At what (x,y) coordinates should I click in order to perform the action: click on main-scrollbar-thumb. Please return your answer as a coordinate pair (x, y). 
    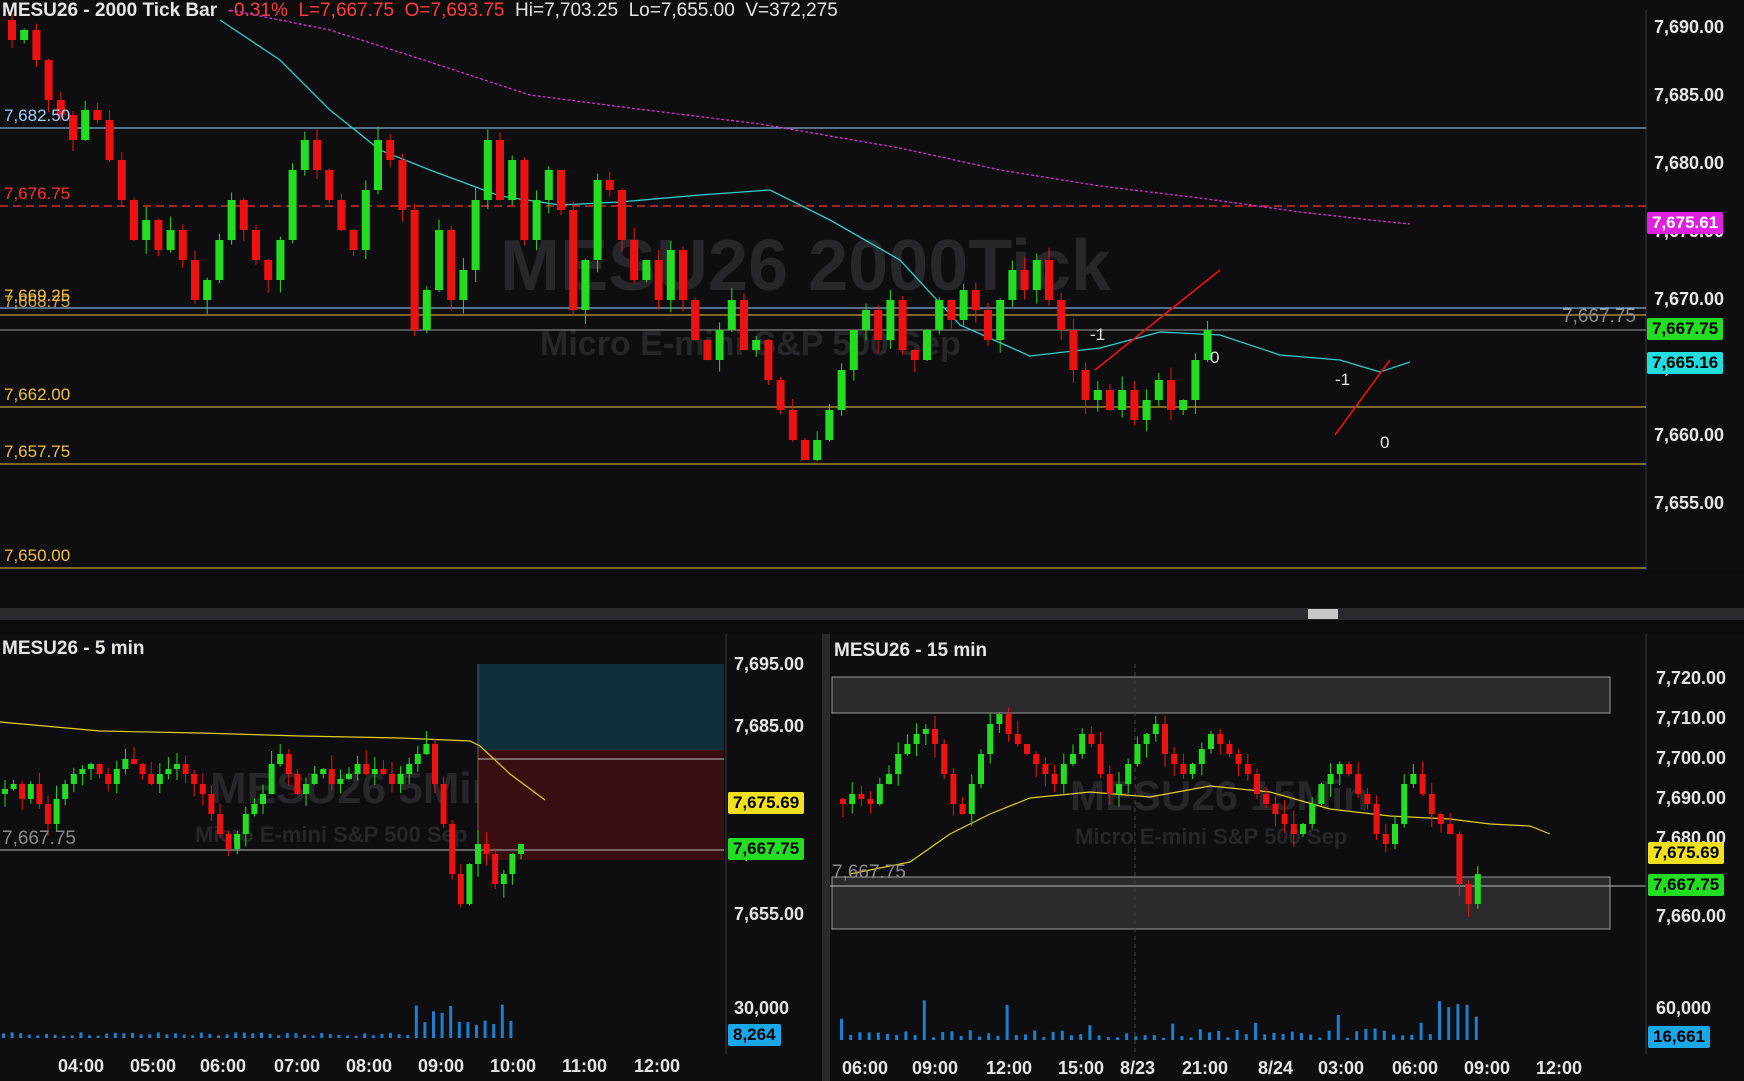
    Looking at the image, I should click on (1323, 614).